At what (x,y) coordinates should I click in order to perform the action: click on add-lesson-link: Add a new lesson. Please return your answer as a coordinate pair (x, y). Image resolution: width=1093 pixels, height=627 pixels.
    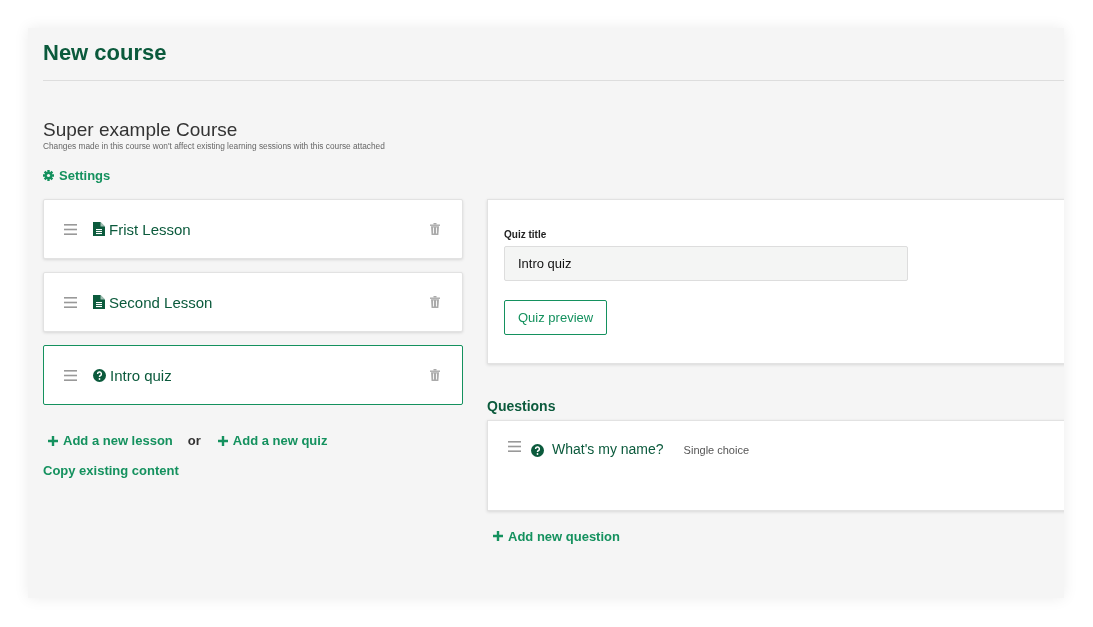
    Looking at the image, I should click on (110, 440).